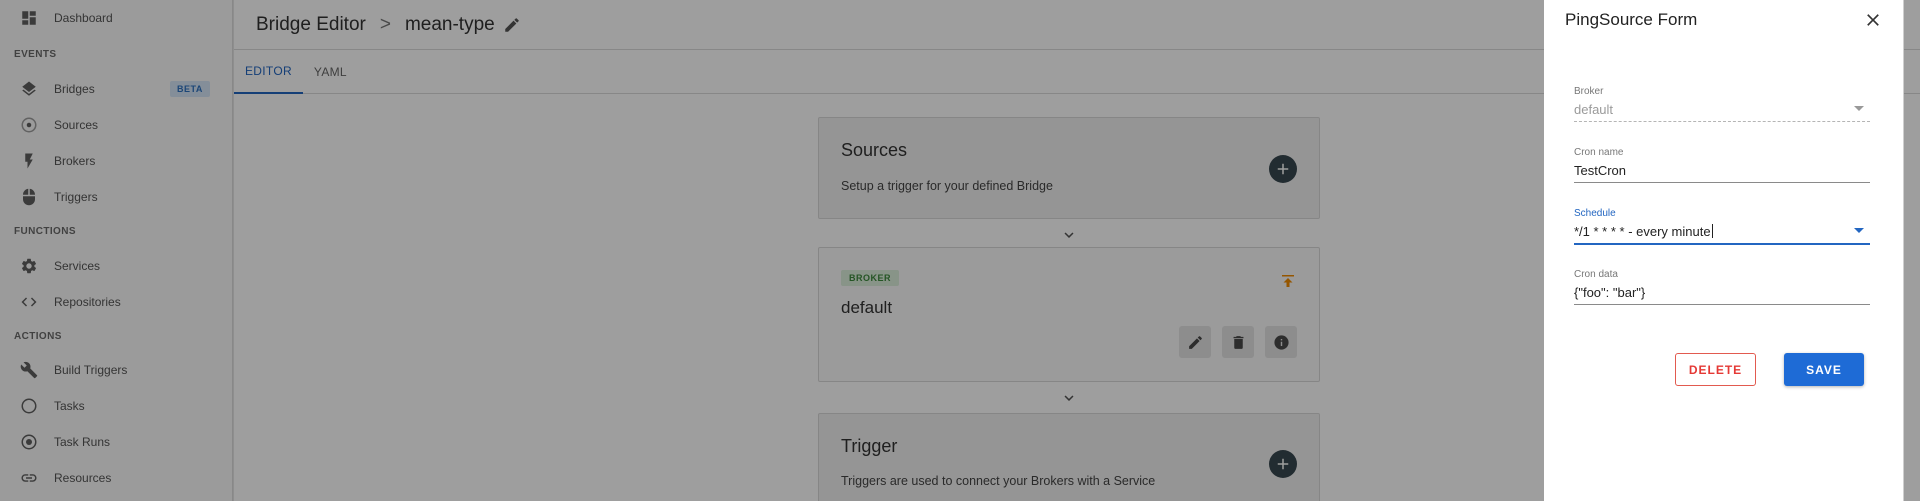 Image resolution: width=1920 pixels, height=501 pixels. What do you see at coordinates (1589, 91) in the screenshot?
I see `broker-label: Broker` at bounding box center [1589, 91].